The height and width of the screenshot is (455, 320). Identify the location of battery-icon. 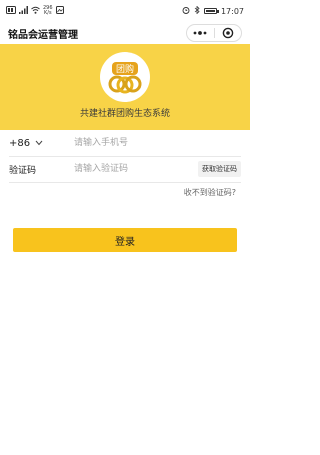
(211, 11).